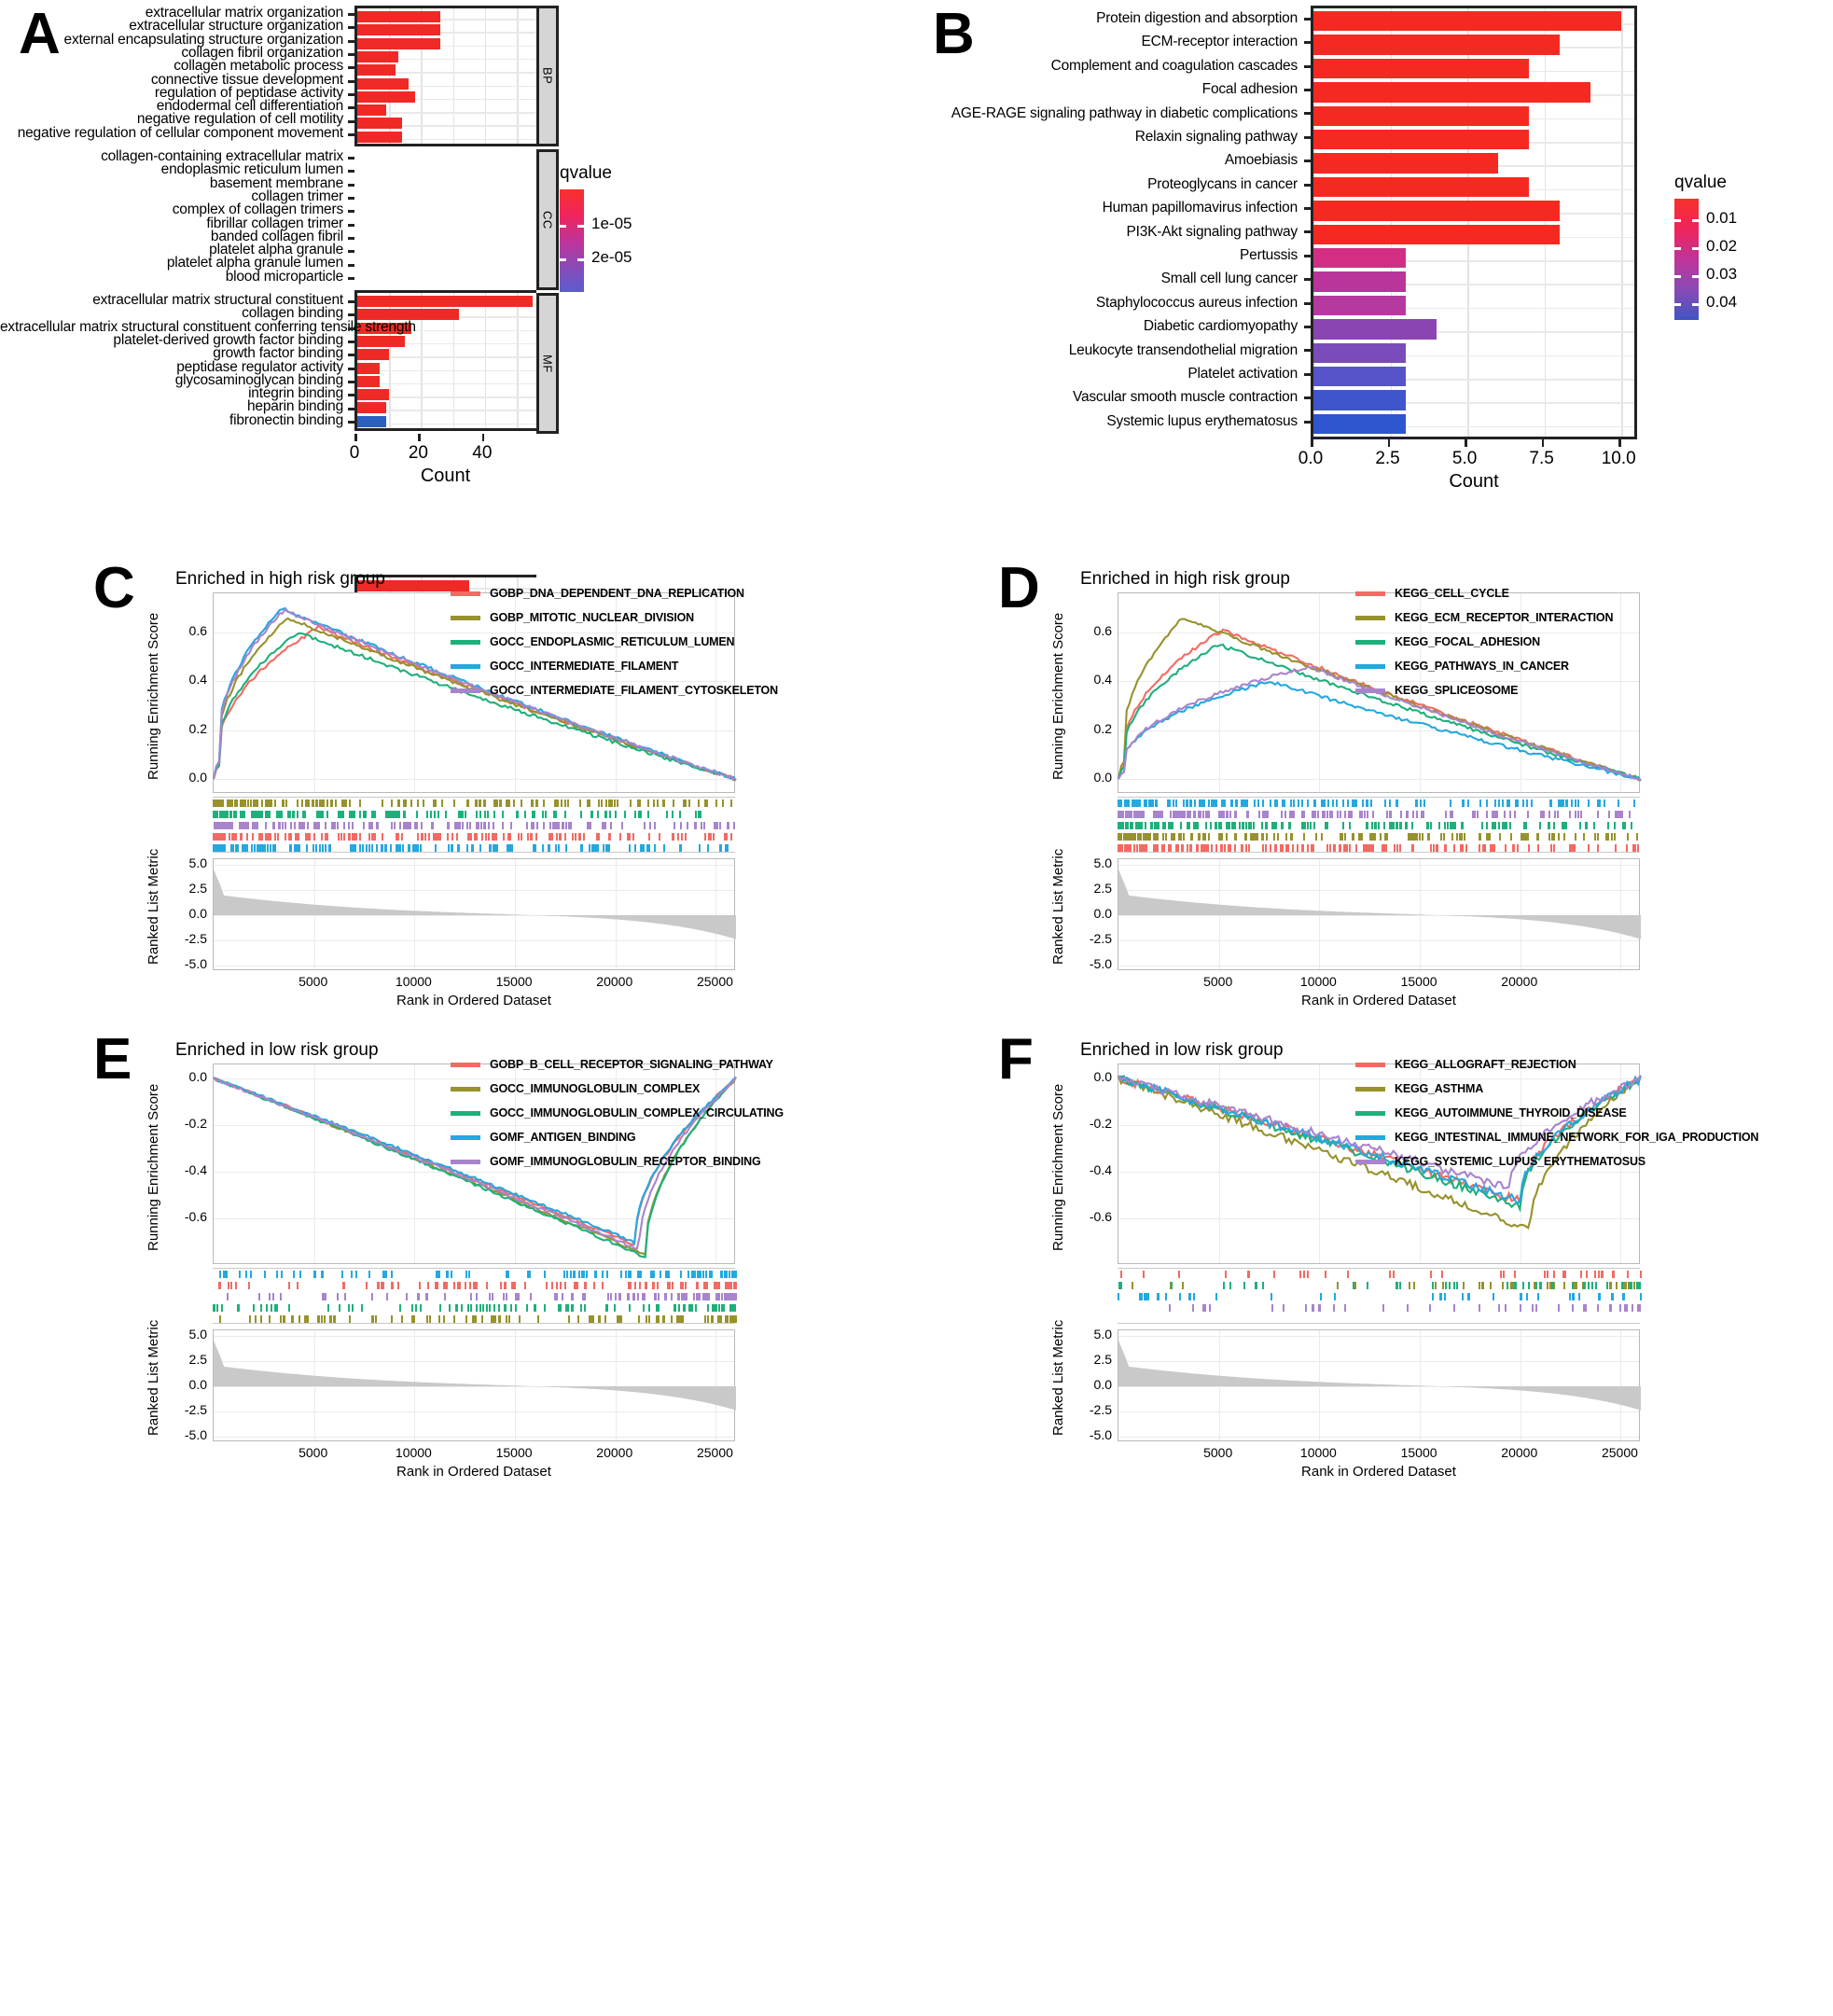  What do you see at coordinates (277, 1050) in the screenshot?
I see `gsea-plot-title: Enriched in low risk group` at bounding box center [277, 1050].